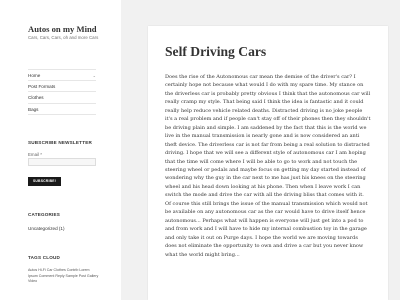 The image size is (400, 300). I want to click on tags-widget-title: TAGS CLOUD, so click(44, 257).